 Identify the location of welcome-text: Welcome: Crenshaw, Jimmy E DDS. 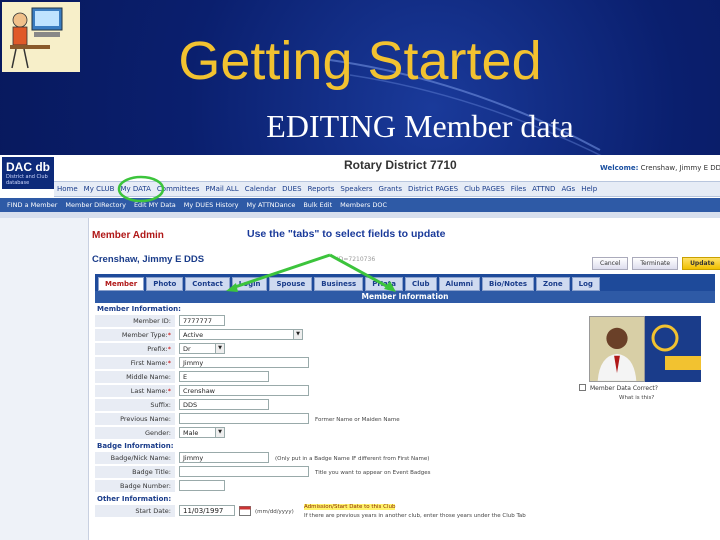
(660, 168).